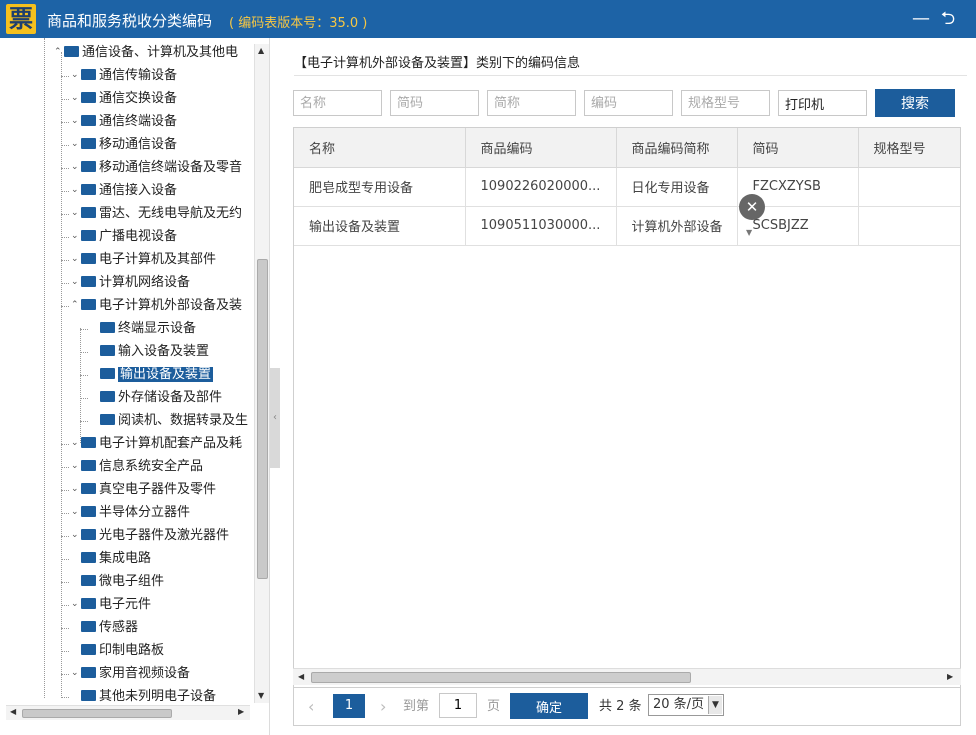 The image size is (976, 735). Describe the element at coordinates (143, 489) in the screenshot. I see `tree-node: ⌄真空电子器件及零件` at that location.